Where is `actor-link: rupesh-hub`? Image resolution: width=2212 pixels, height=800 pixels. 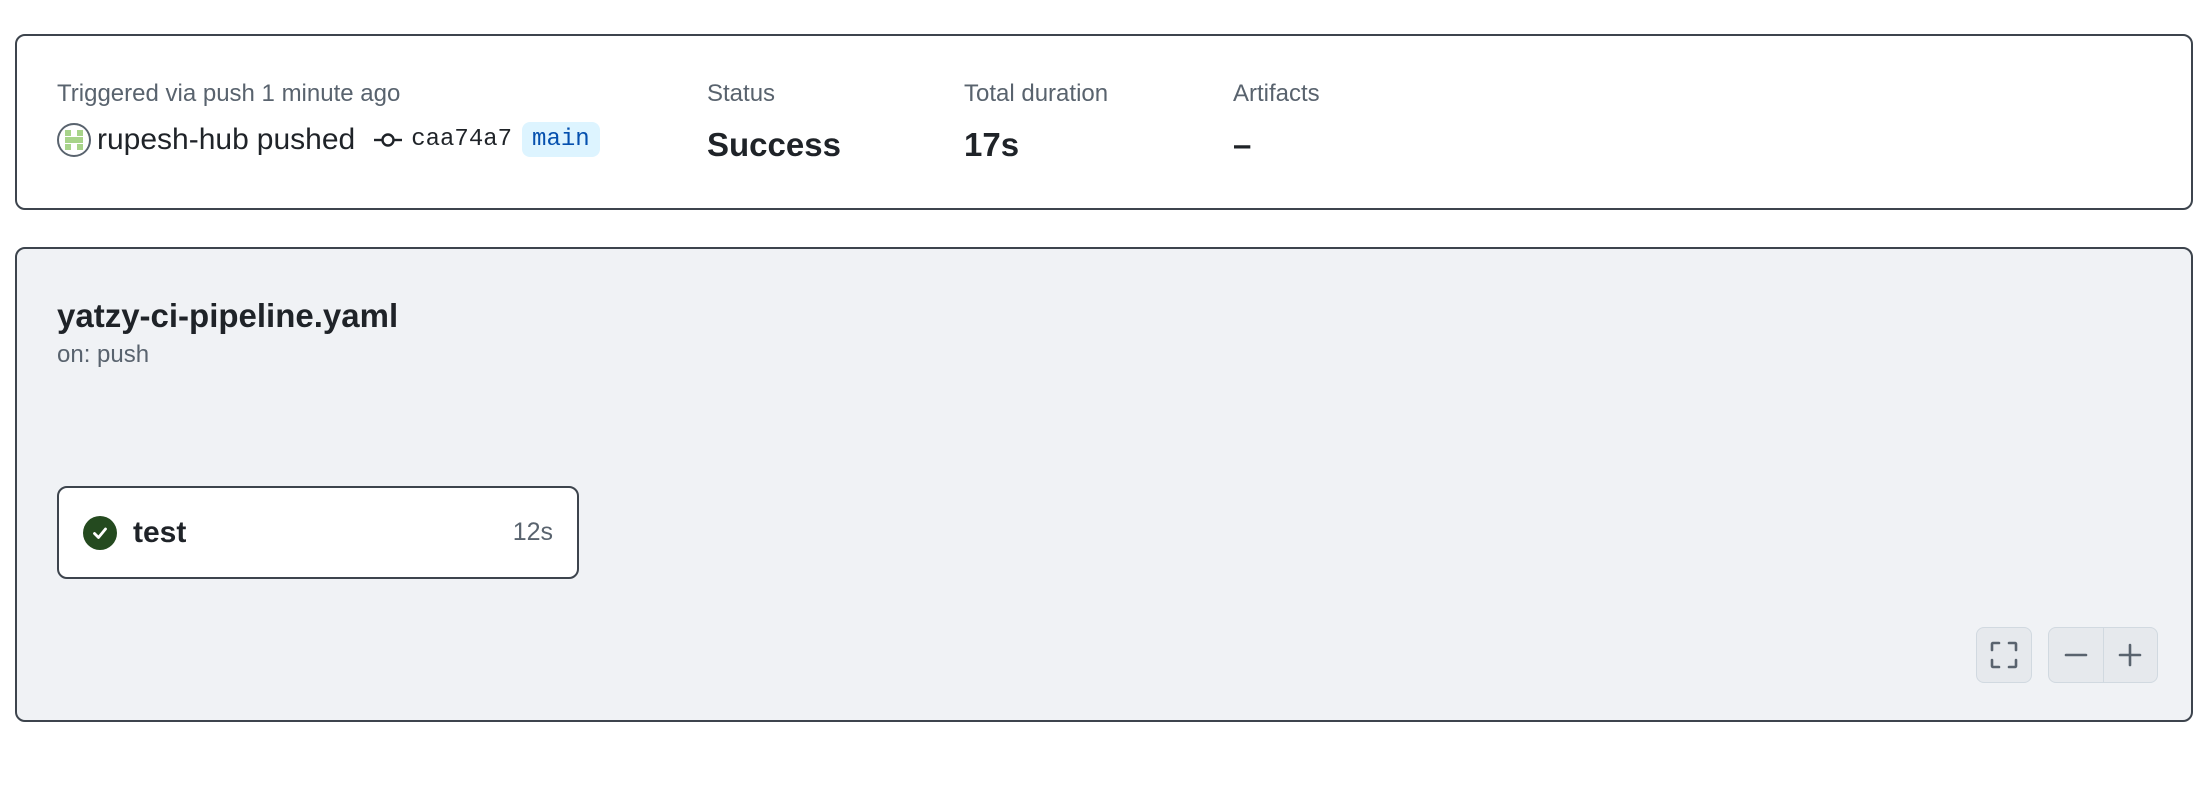
actor-link: rupesh-hub is located at coordinates (173, 140).